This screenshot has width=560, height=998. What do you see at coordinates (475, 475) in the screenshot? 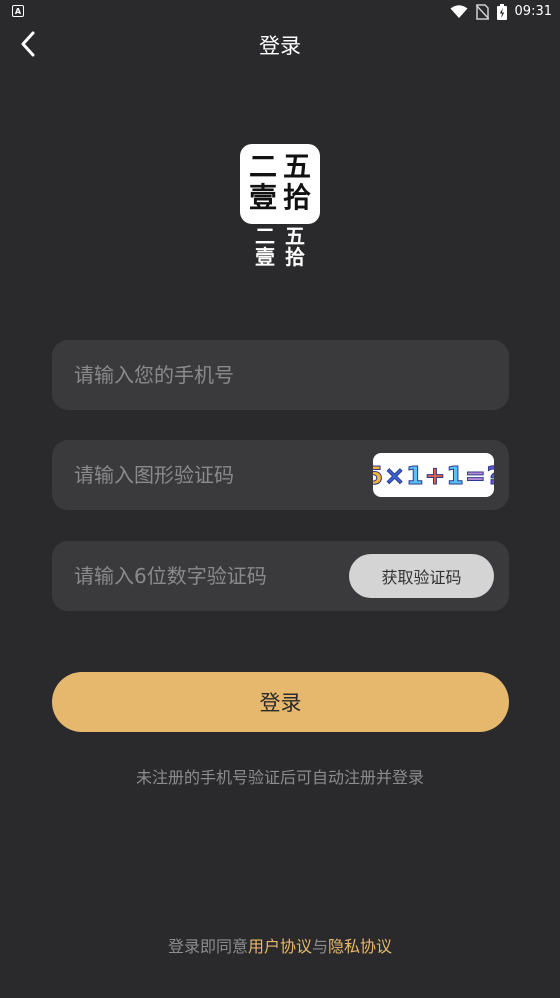
I see `captcha-char: =` at bounding box center [475, 475].